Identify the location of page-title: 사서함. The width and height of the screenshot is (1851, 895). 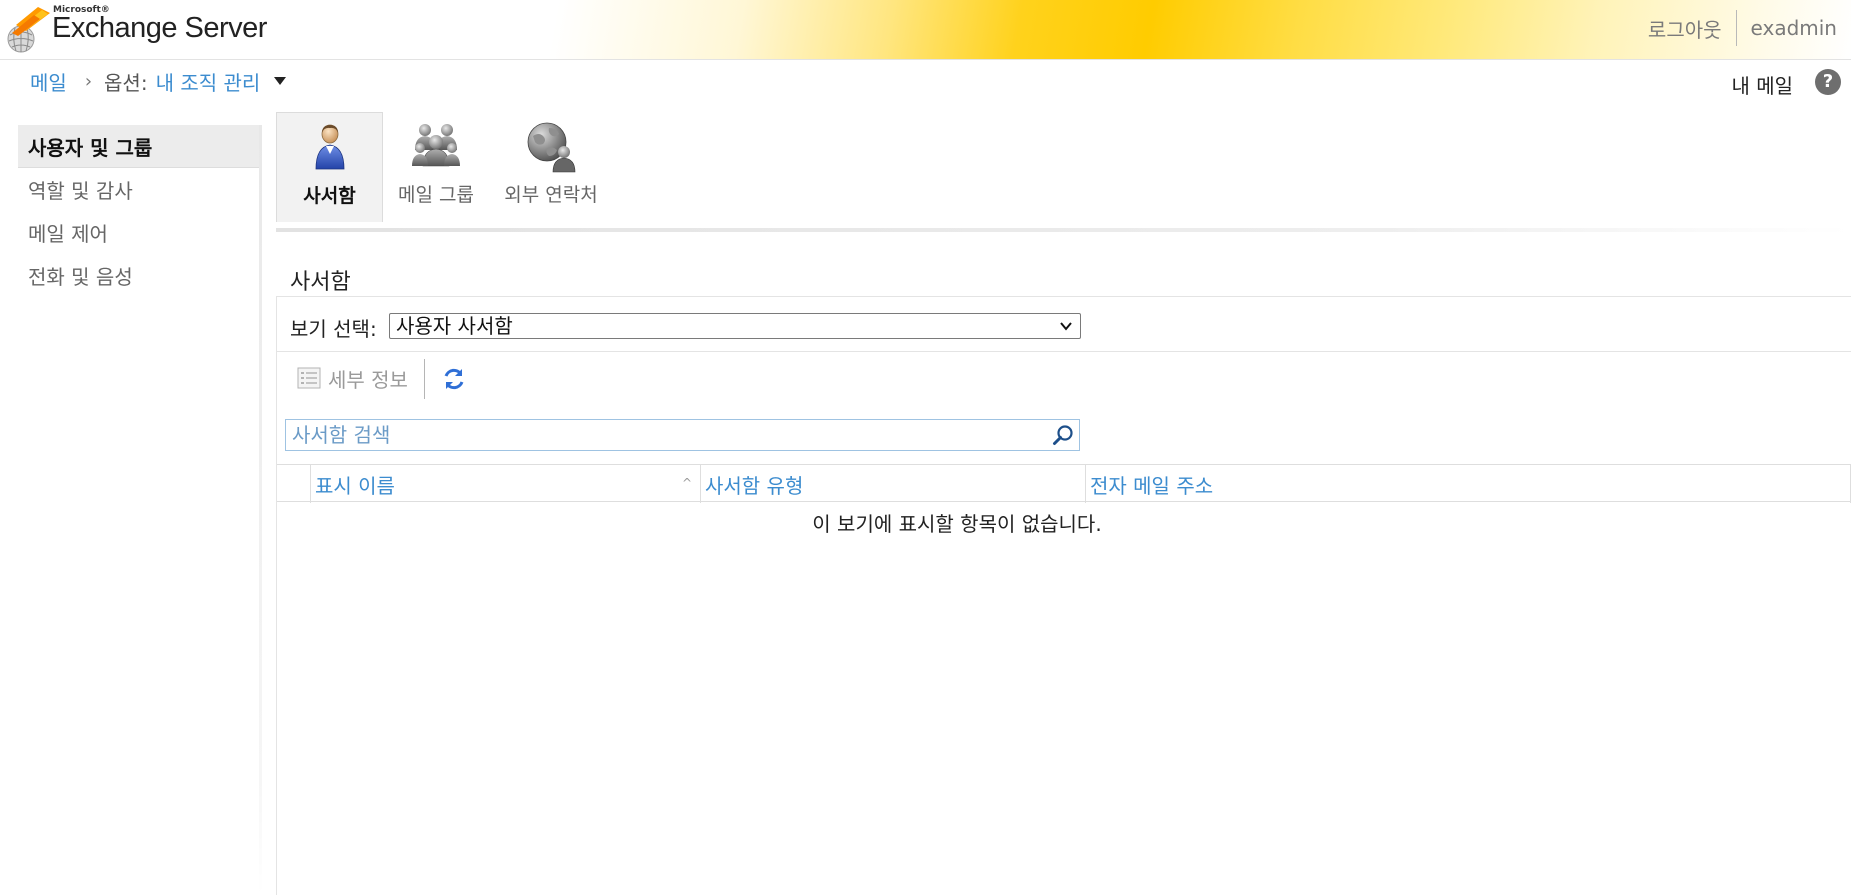
(320, 282).